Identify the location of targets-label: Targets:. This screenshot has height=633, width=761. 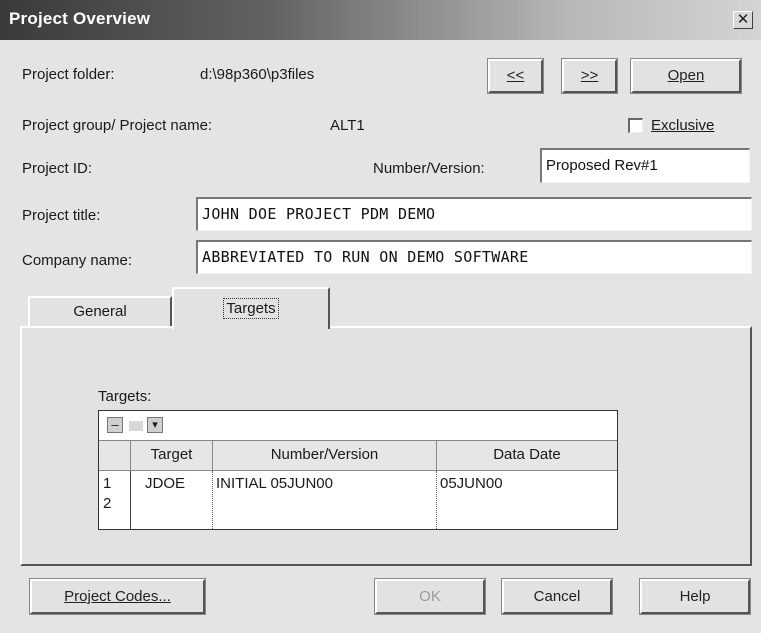
(125, 396).